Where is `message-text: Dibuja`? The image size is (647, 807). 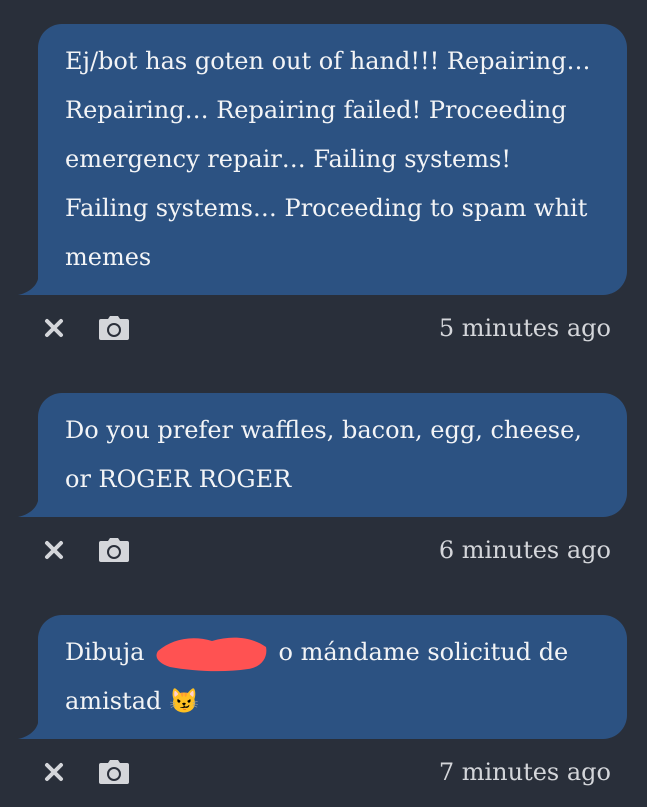
message-text: Dibuja is located at coordinates (104, 652).